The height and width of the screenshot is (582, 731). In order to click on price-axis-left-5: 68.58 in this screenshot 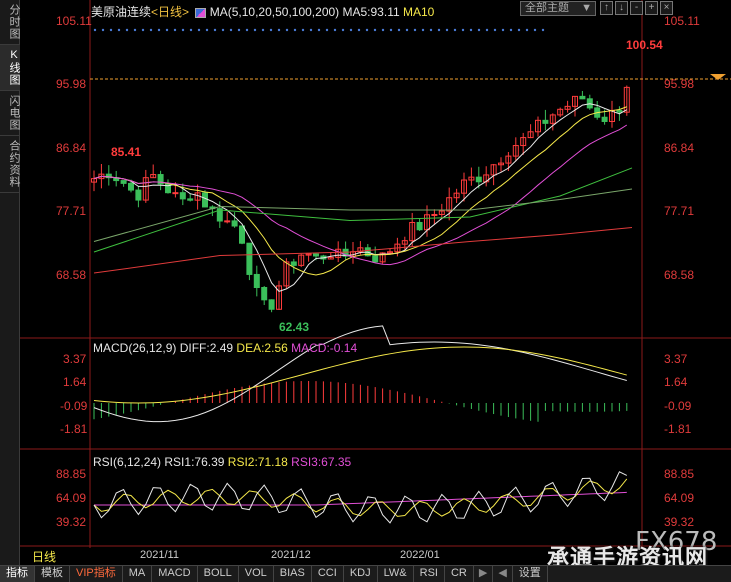, I will do `click(71, 275)`.